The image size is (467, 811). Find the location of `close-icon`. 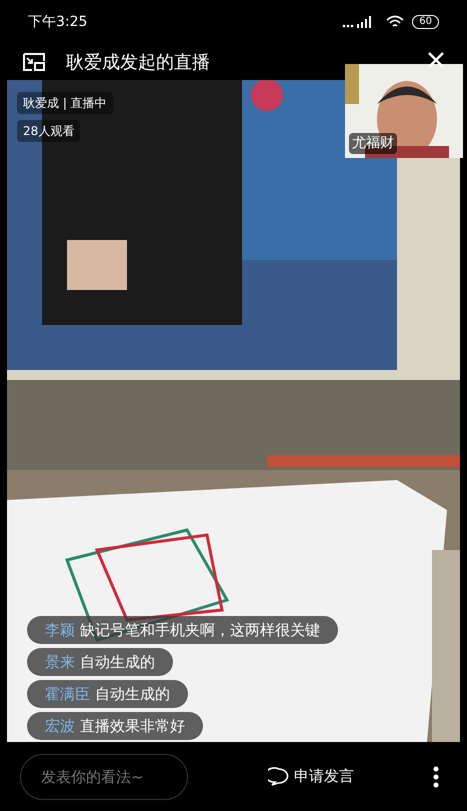

close-icon is located at coordinates (436, 60).